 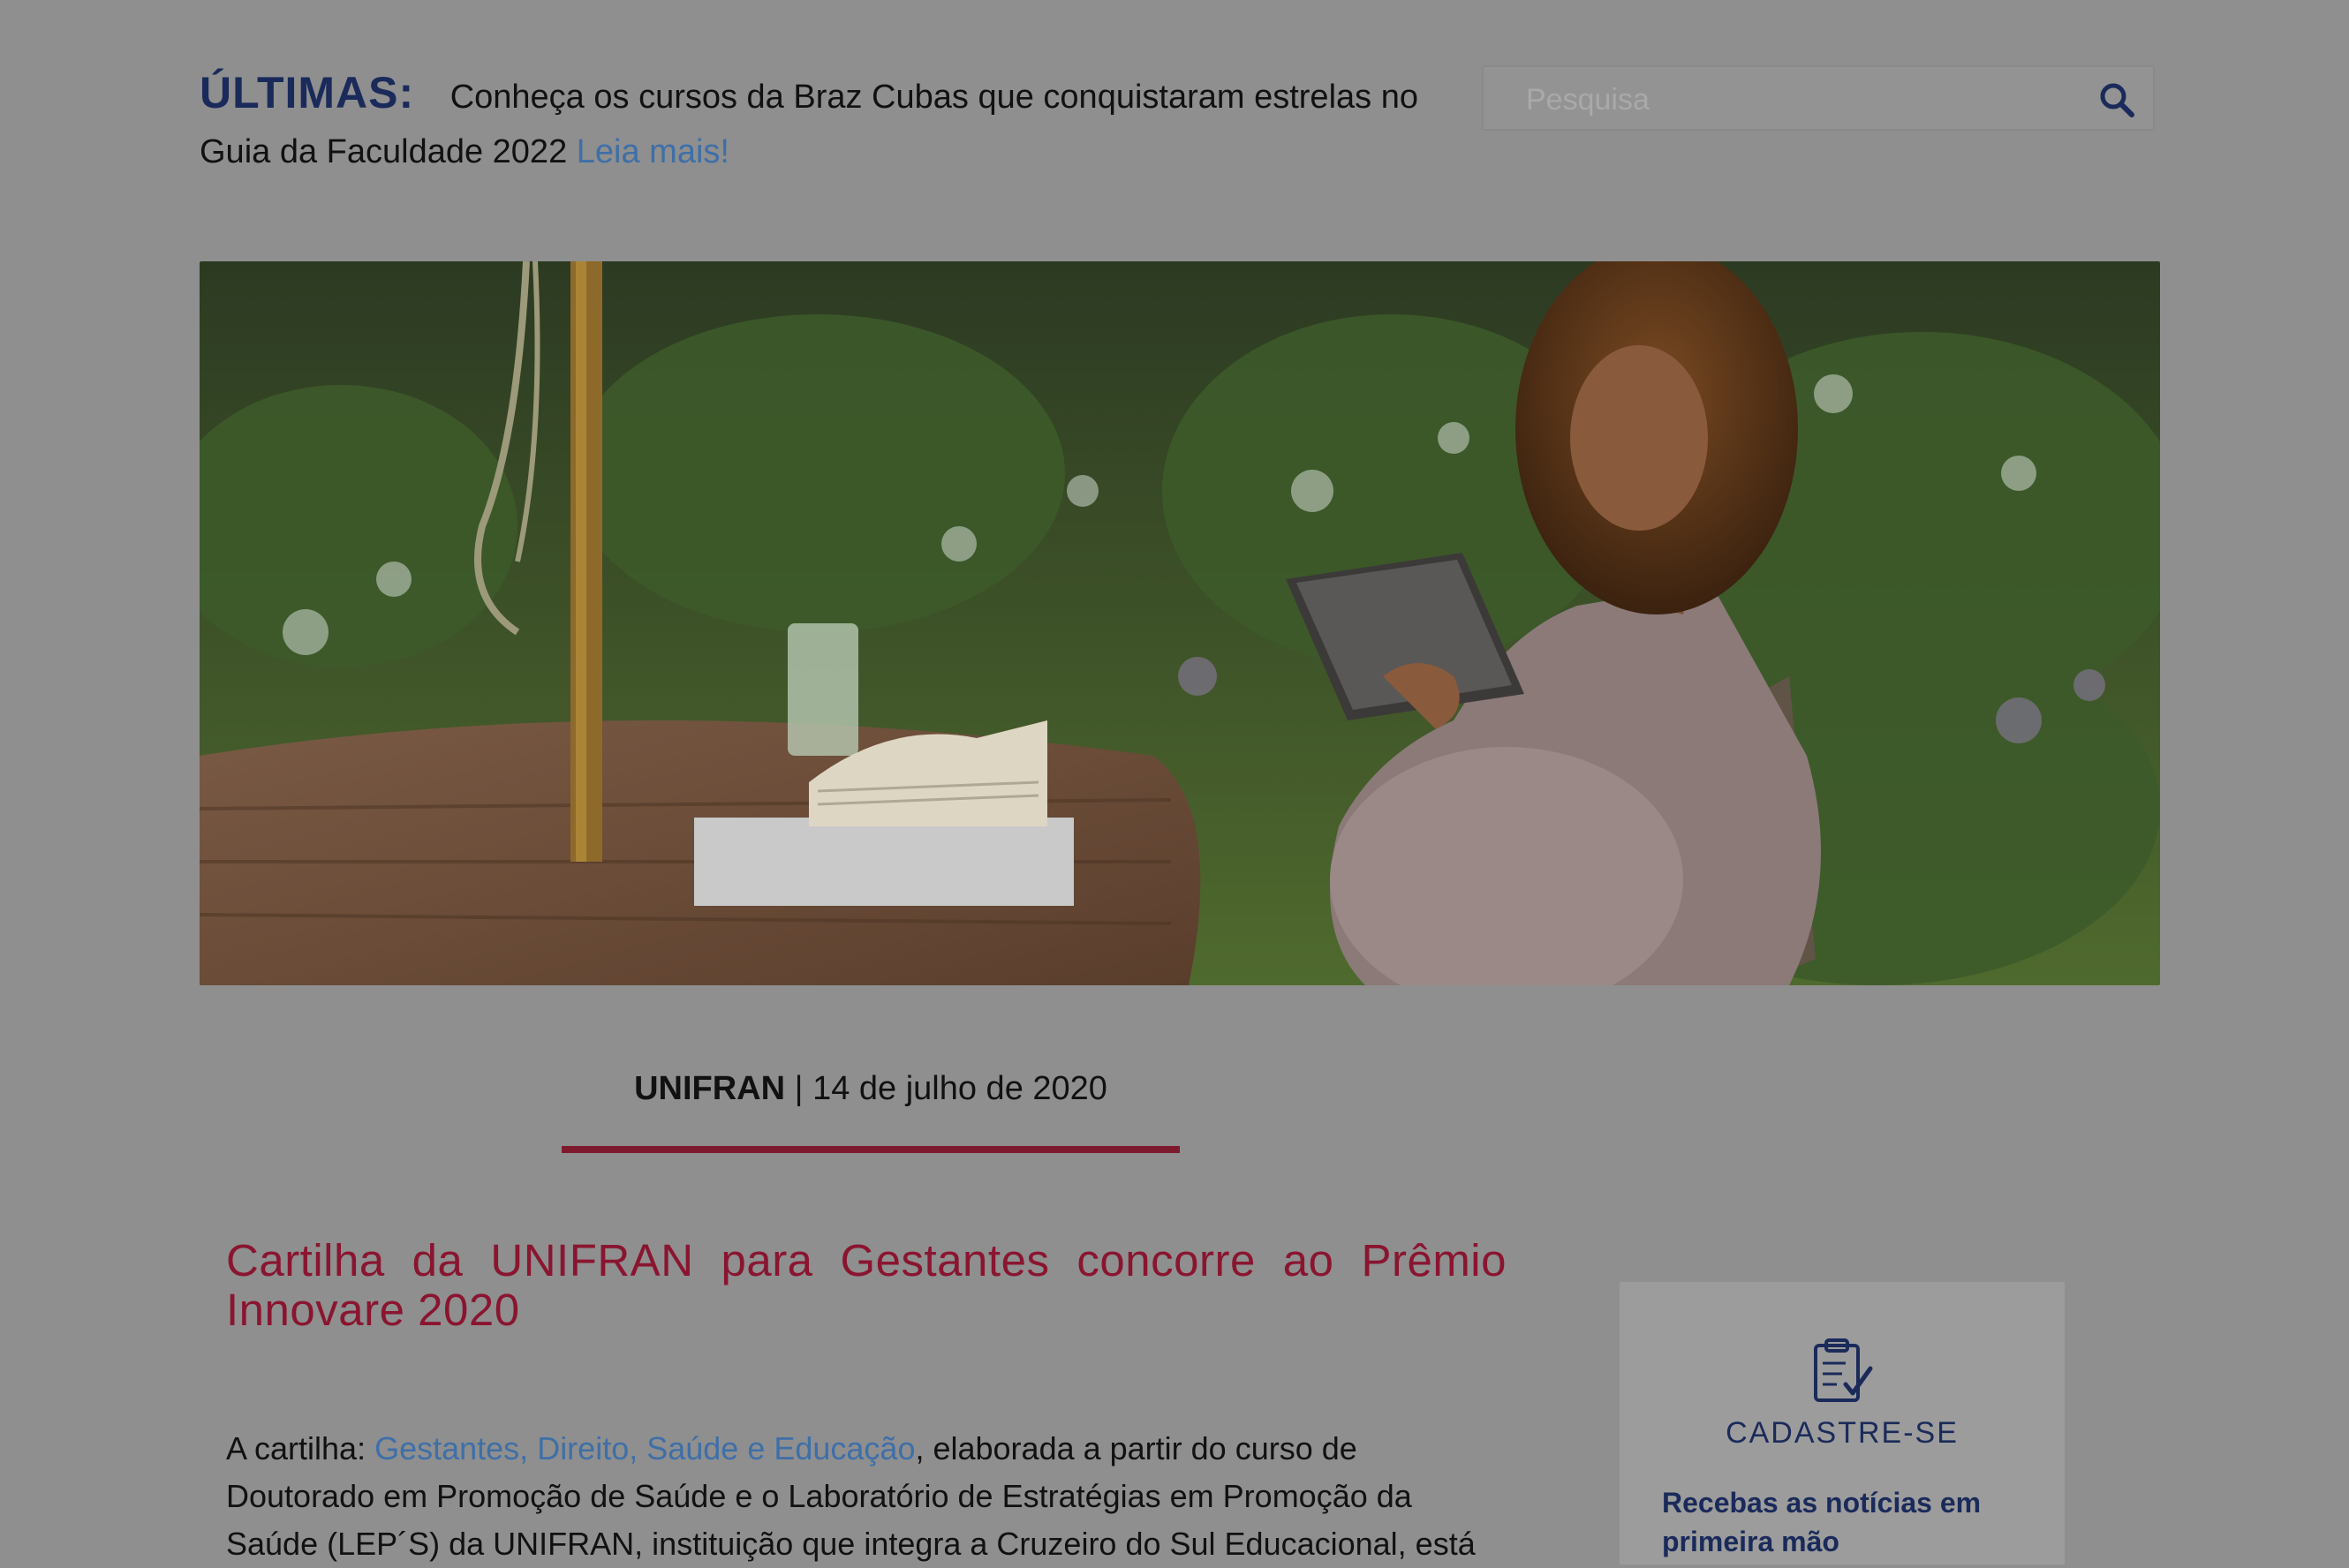 I want to click on article-meta: UNIFRAN | 14 de julho de 2020, so click(x=871, y=1089).